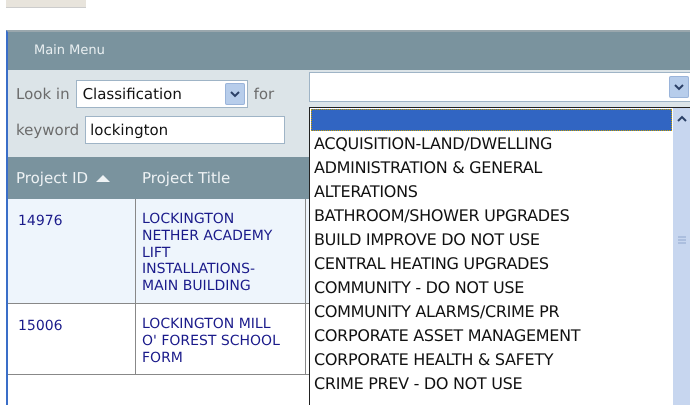 This screenshot has width=690, height=405. What do you see at coordinates (43, 94) in the screenshot?
I see `look-in-label: Look in` at bounding box center [43, 94].